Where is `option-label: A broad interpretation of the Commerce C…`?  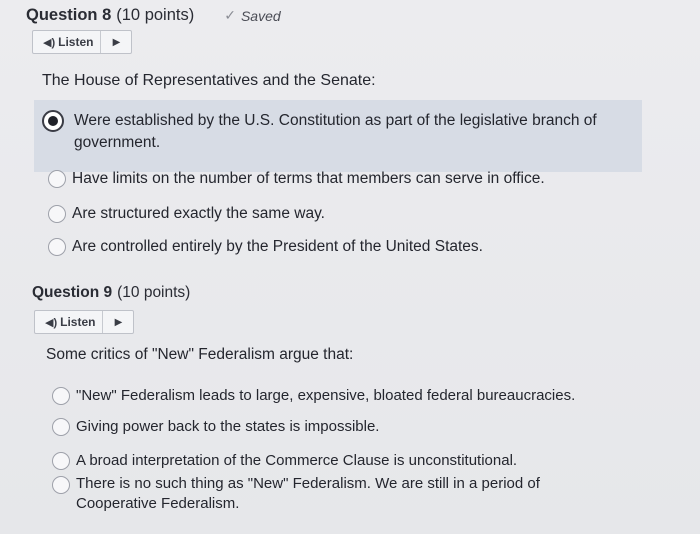
option-label: A broad interpretation of the Commerce C… is located at coordinates (297, 460).